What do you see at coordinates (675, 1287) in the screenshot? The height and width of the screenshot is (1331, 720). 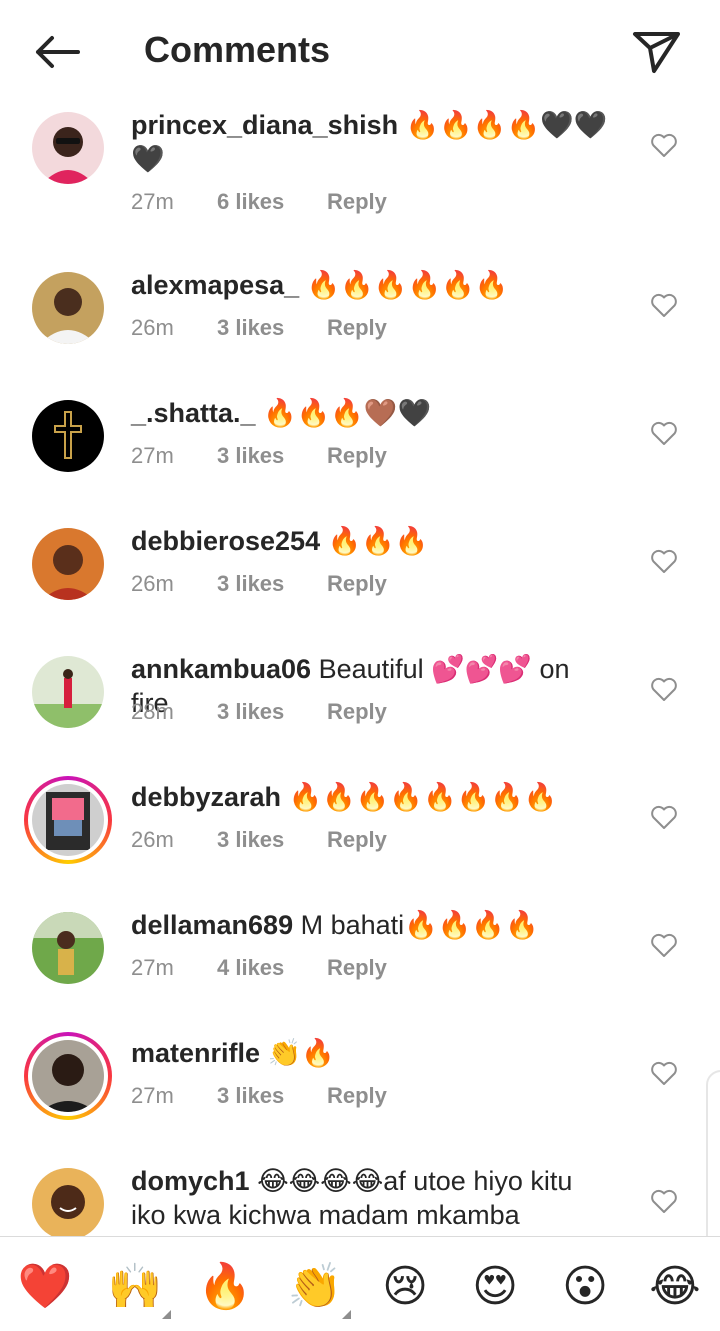 I see `emoji-tears-of-joy-button: 😂` at bounding box center [675, 1287].